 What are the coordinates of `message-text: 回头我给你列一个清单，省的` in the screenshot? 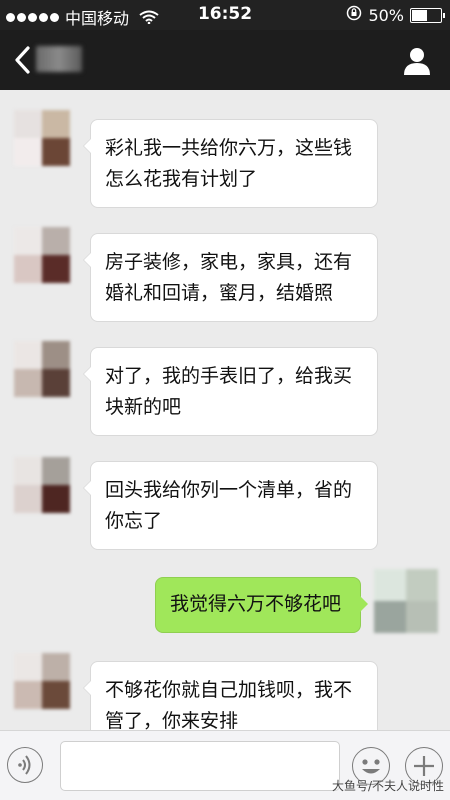 It's located at (229, 490).